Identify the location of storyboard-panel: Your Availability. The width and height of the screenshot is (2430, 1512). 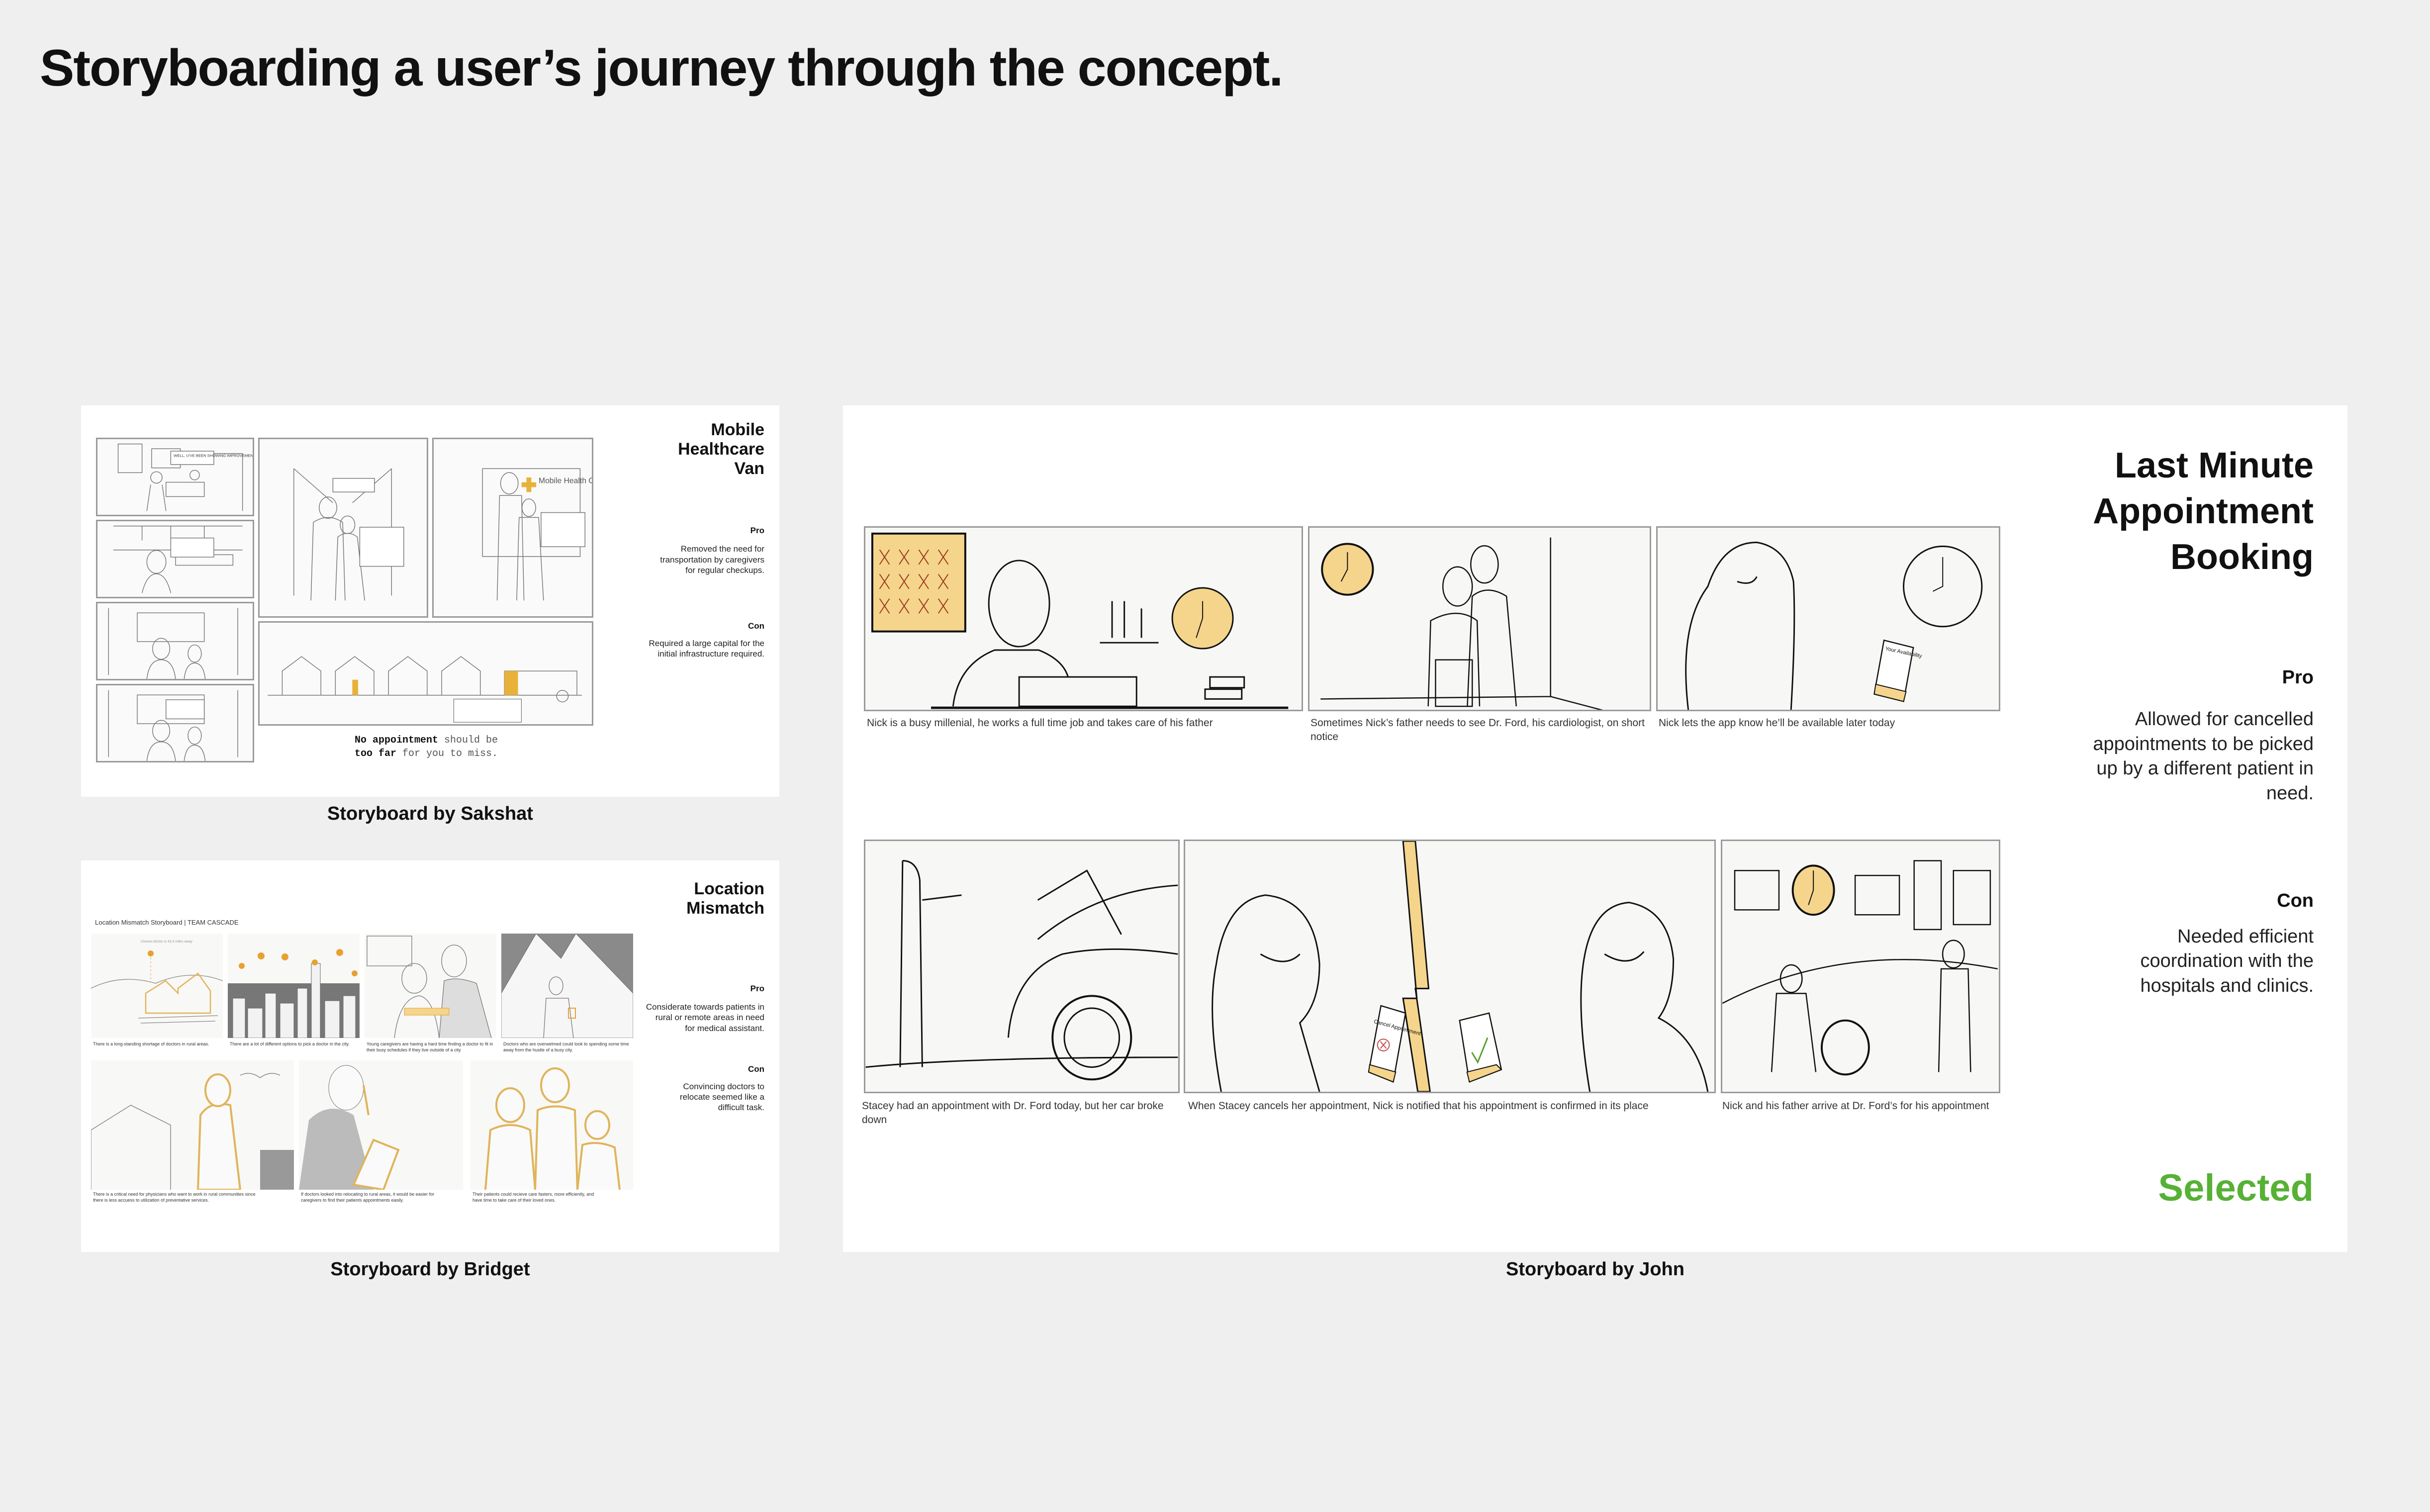
(1828, 618).